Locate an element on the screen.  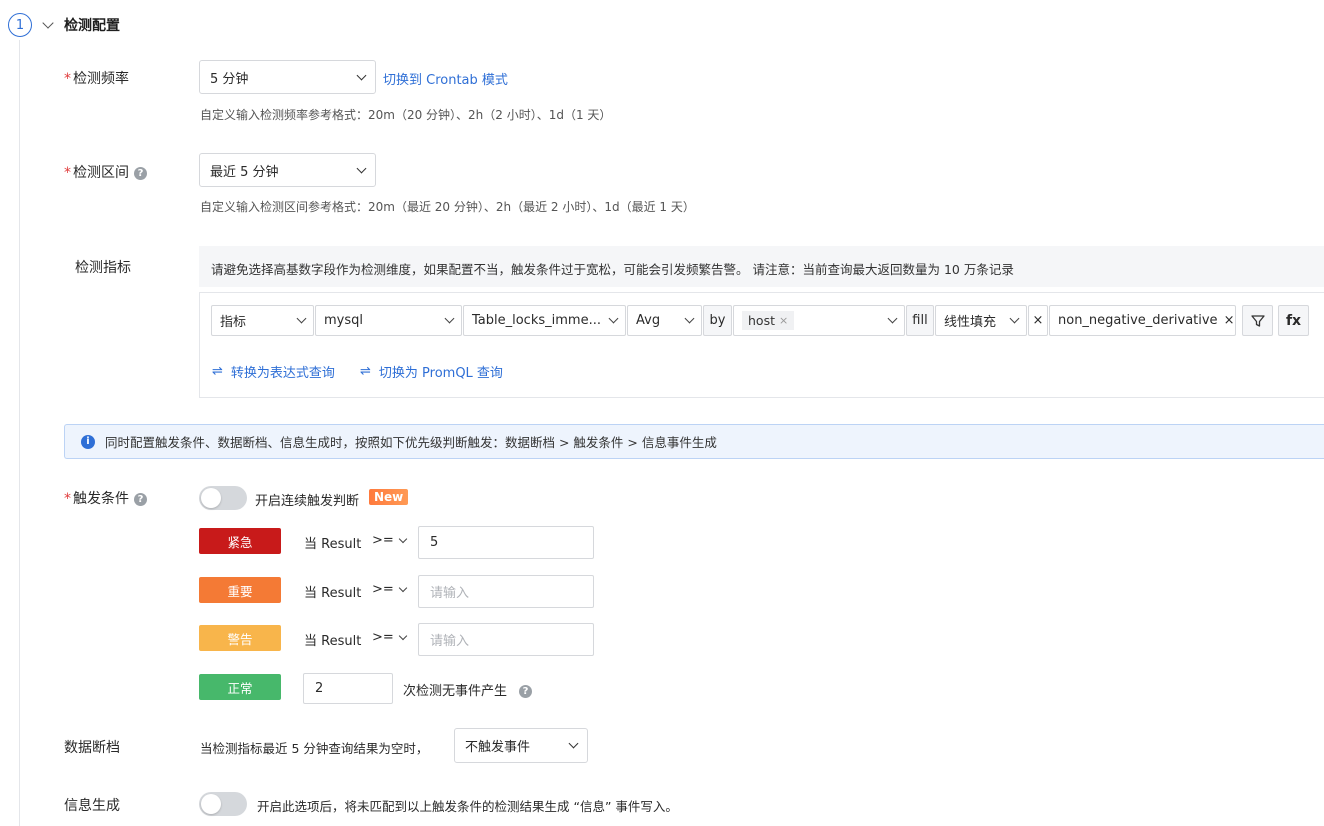
metric-label: 检测指标 is located at coordinates (103, 268).